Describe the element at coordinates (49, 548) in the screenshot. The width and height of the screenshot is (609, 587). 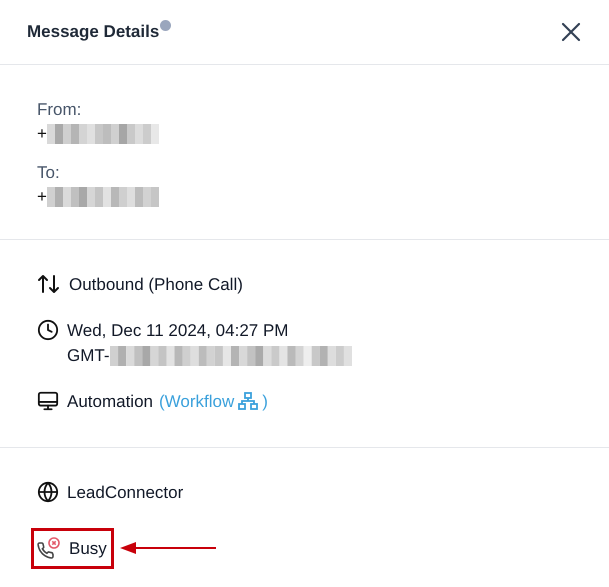
I see `phone-missed-icon` at that location.